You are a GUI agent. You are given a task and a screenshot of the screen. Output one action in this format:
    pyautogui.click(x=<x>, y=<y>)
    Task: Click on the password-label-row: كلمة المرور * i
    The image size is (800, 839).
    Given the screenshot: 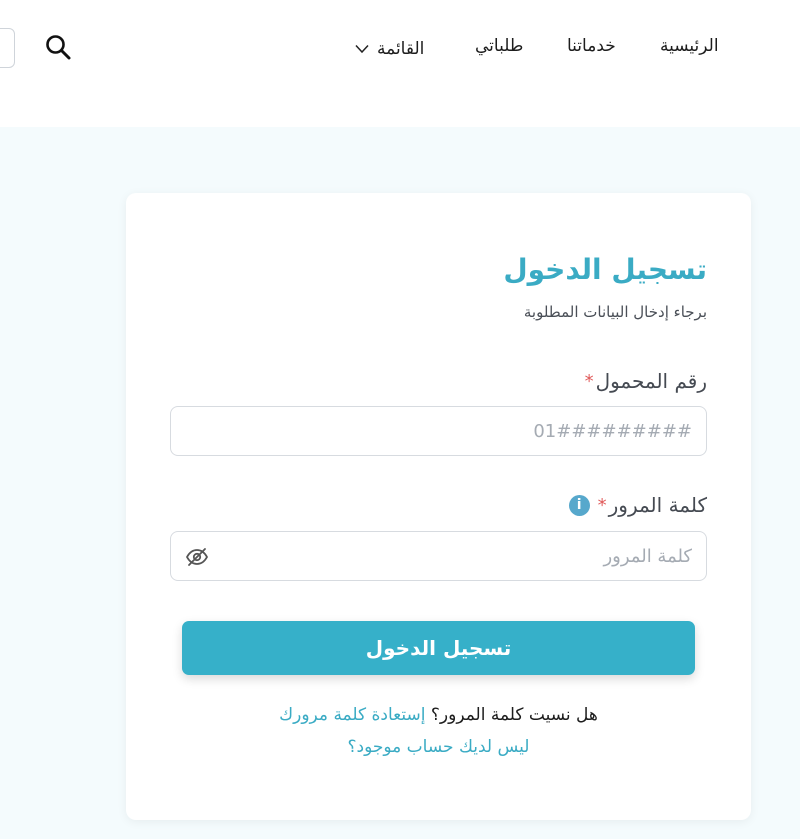 What is the action you would take?
    pyautogui.click(x=637, y=505)
    